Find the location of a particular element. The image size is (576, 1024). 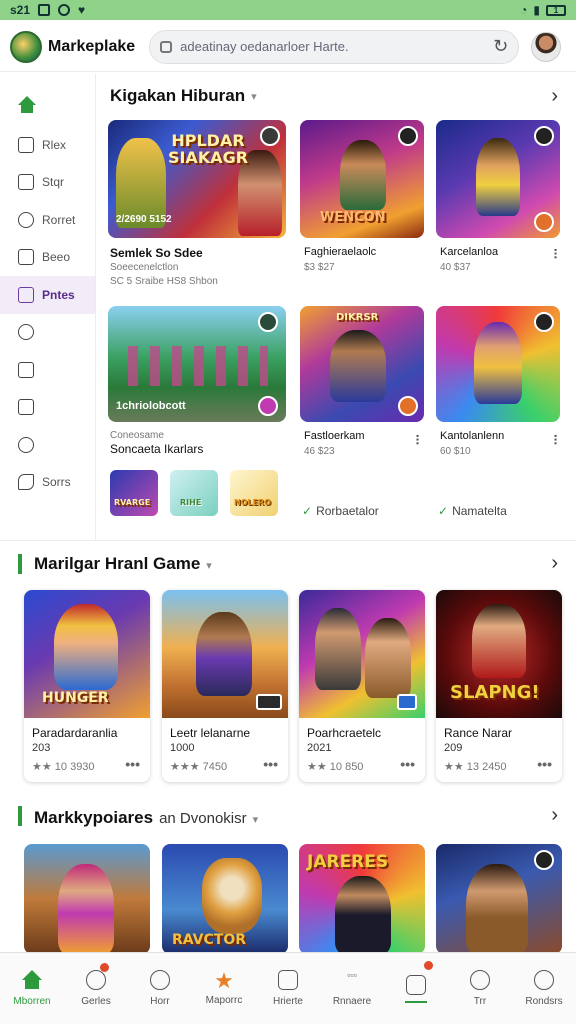

sidebar-item-shop is located at coordinates (47, 370).